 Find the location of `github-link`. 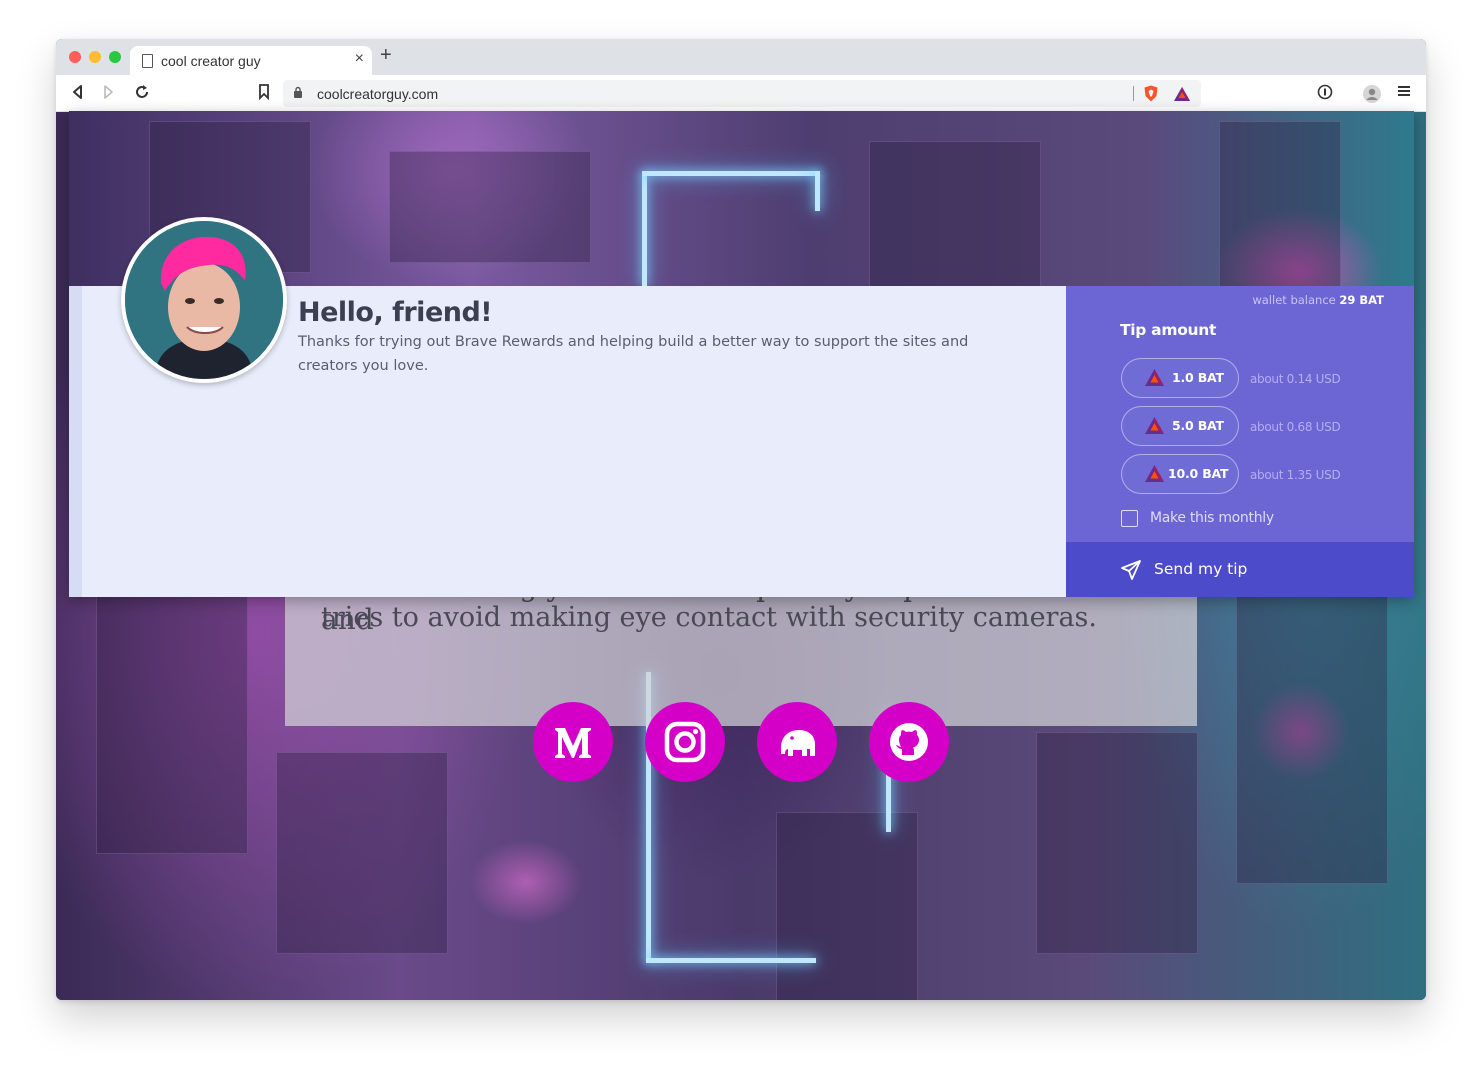

github-link is located at coordinates (909, 742).